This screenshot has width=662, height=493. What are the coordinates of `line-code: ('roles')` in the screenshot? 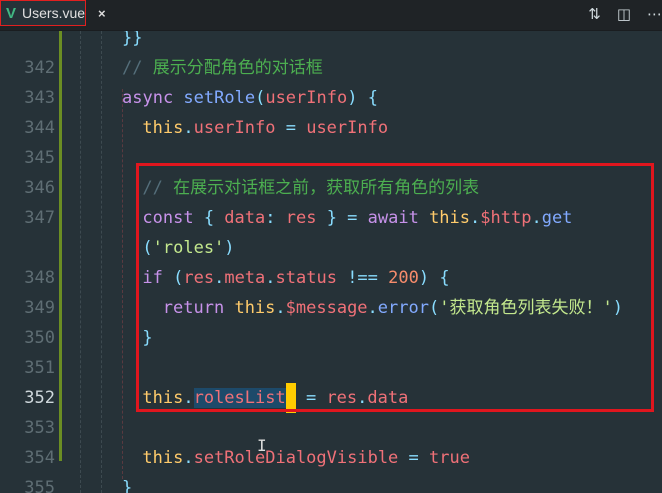 It's located at (188, 248).